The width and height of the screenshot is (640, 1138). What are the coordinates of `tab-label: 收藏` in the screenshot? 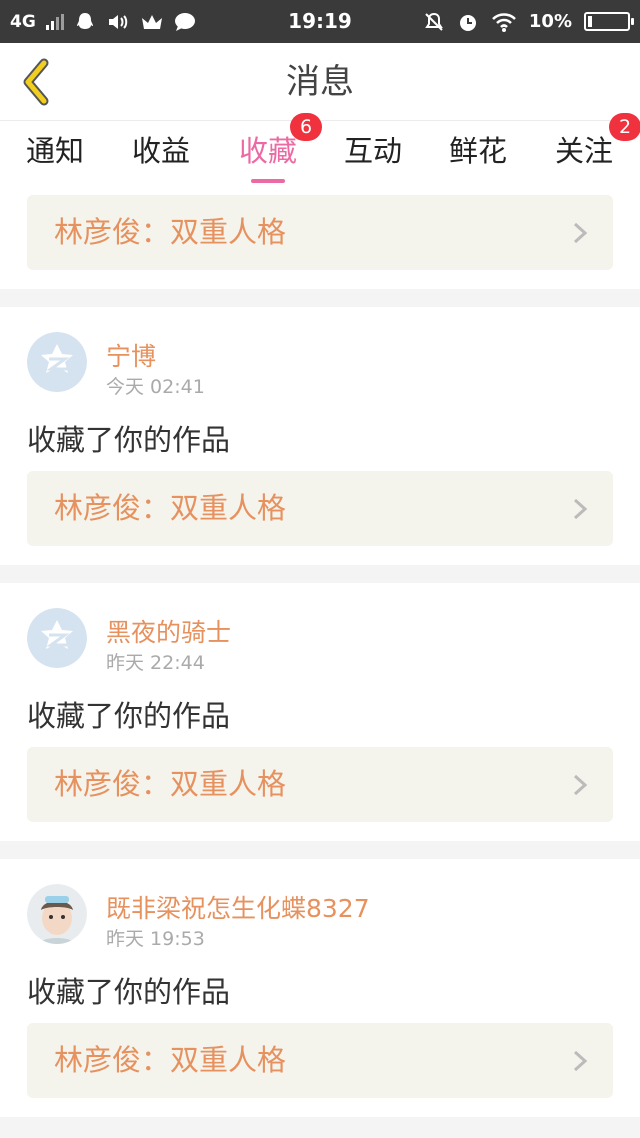 It's located at (267, 151).